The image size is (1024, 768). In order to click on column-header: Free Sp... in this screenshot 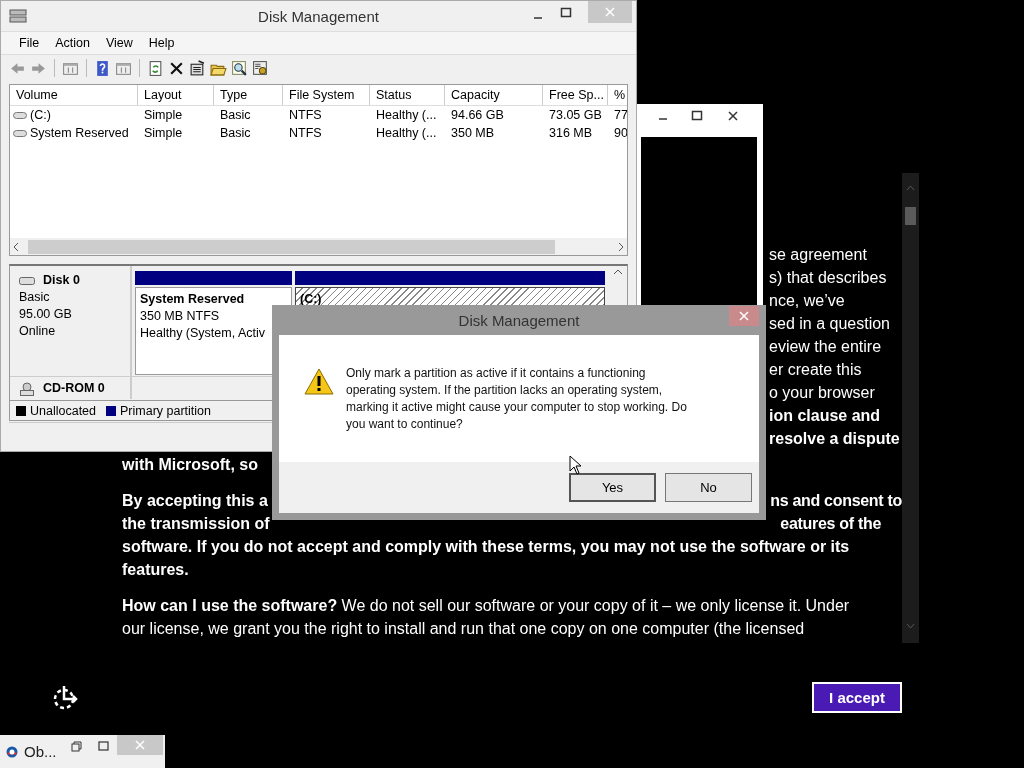, I will do `click(575, 95)`.